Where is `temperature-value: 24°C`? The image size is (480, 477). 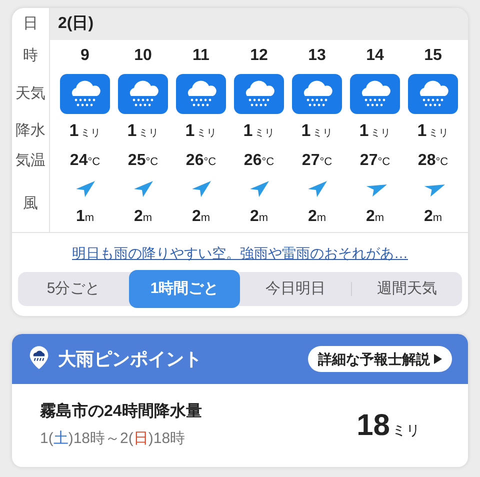
temperature-value: 24°C is located at coordinates (85, 161).